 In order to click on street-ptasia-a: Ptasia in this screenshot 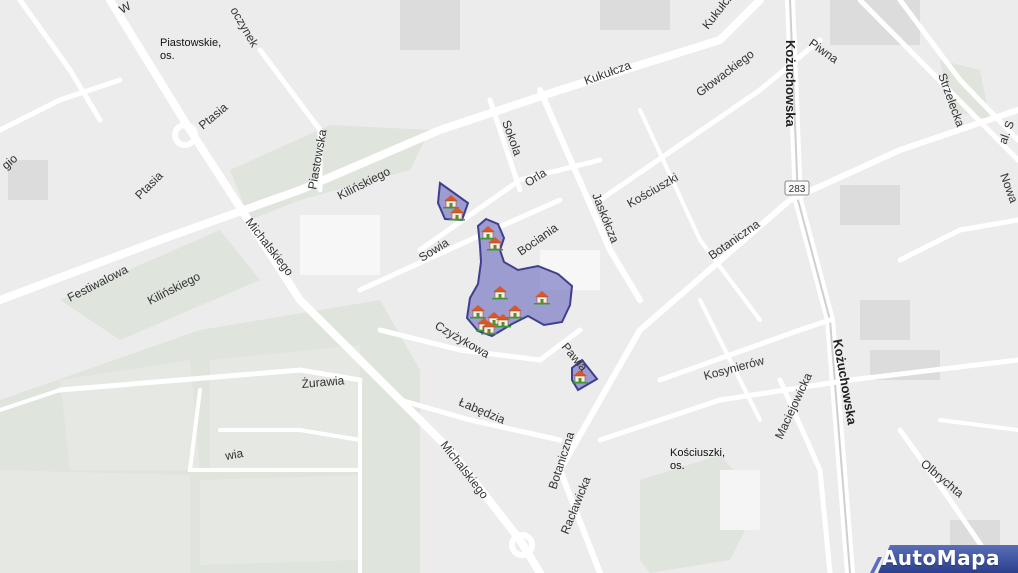, I will do `click(213, 116)`.